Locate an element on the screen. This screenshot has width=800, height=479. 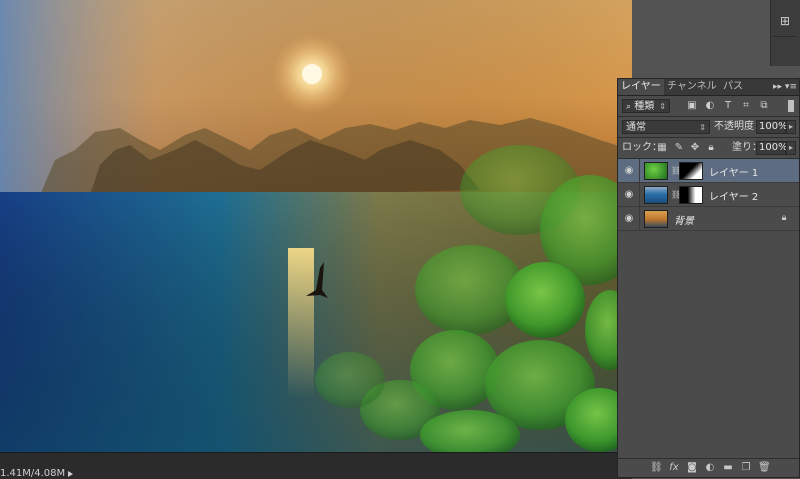
layer-filter-row: ⌕ 種類 ⇕ ▣ ◐ T ⌗ ⧉ is located at coordinates (708, 106).